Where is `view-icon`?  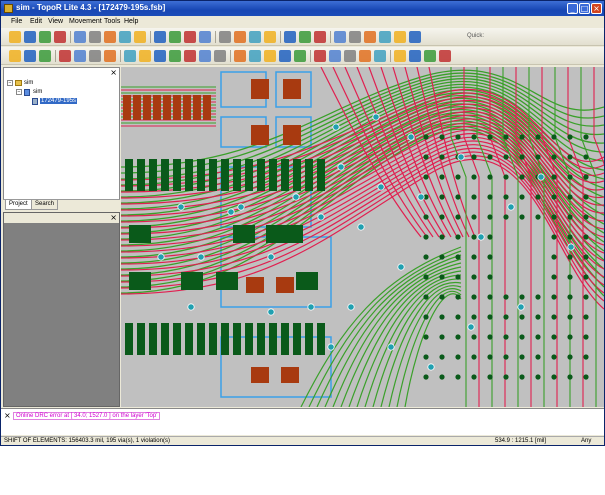 view-icon is located at coordinates (45, 37).